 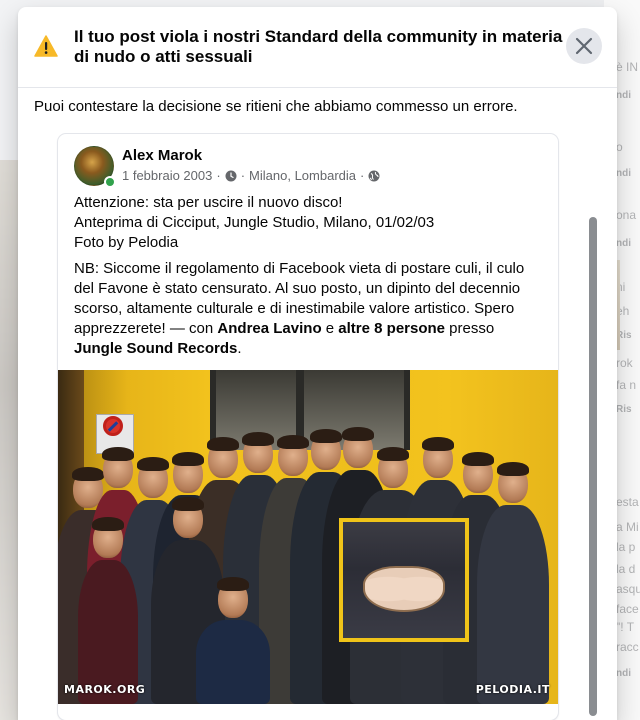 I want to click on warning-triangle-icon, so click(x=46, y=46).